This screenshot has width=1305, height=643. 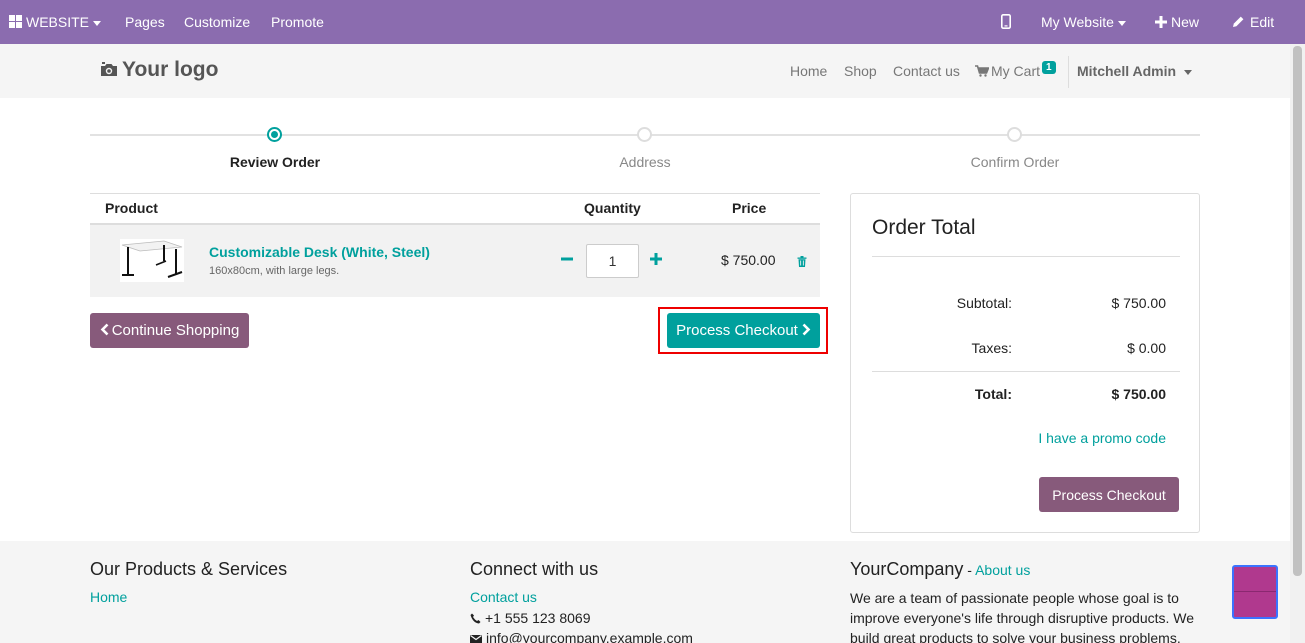 What do you see at coordinates (15, 21) in the screenshot?
I see `apps-grid-icon` at bounding box center [15, 21].